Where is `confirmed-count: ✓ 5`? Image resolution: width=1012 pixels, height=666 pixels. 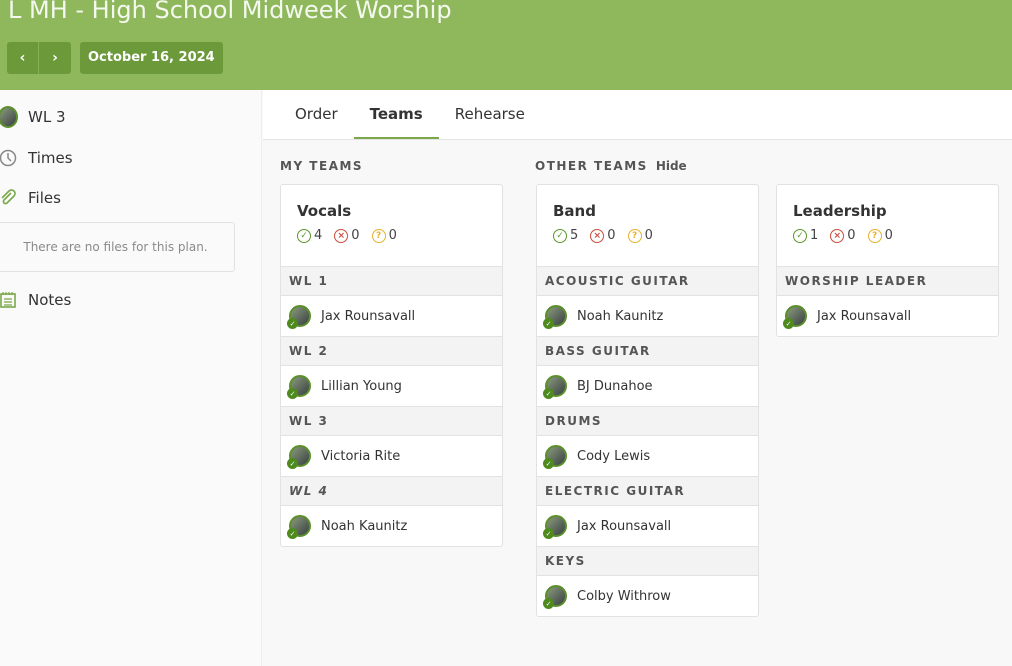 confirmed-count: ✓ 5 is located at coordinates (565, 235).